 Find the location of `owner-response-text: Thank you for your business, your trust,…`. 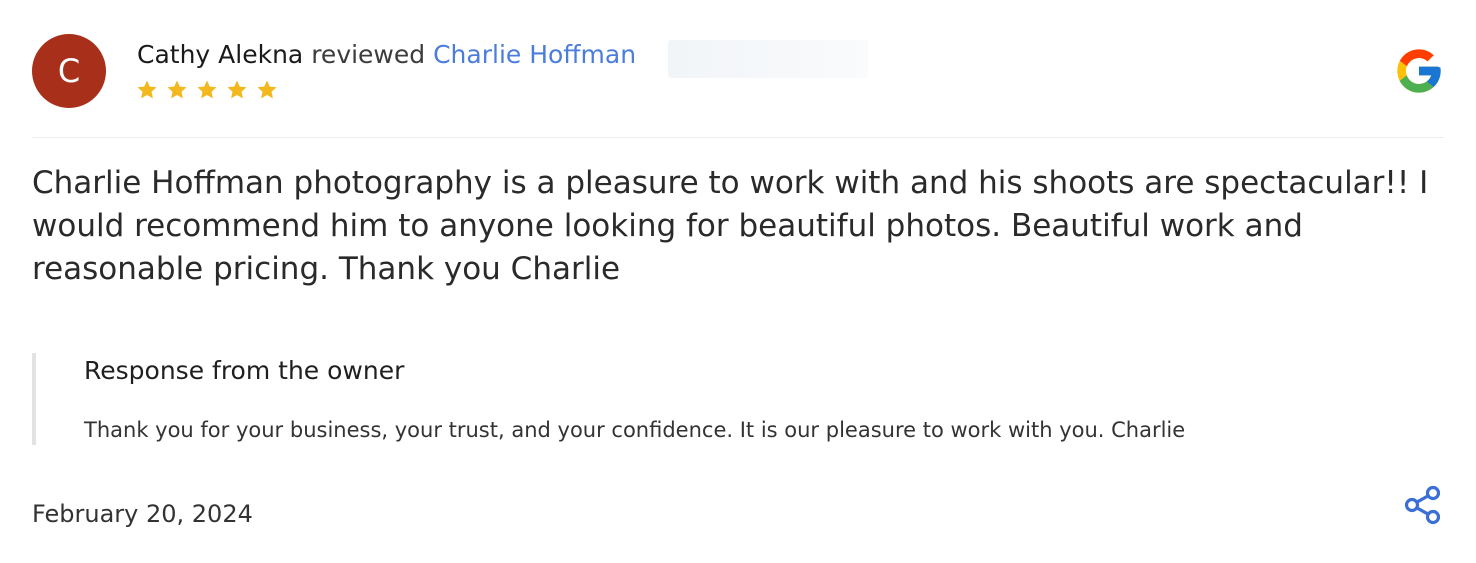

owner-response-text: Thank you for your business, your trust,… is located at coordinates (635, 430).